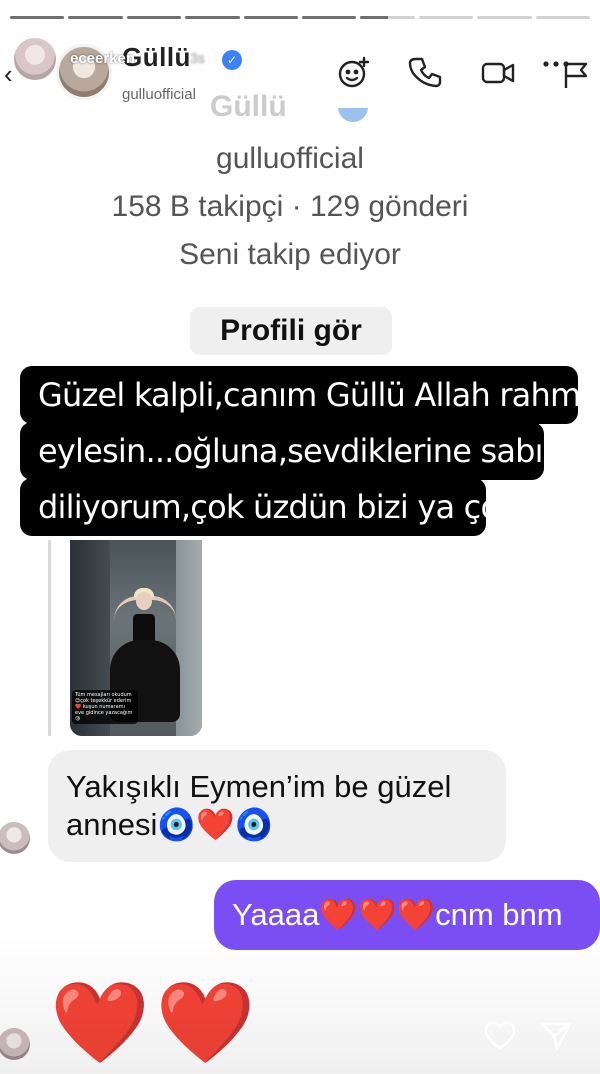 The image size is (600, 1074). What do you see at coordinates (288, 451) in the screenshot?
I see `caption-line: eylesin...oğluna,sevdiklerine sabır` at bounding box center [288, 451].